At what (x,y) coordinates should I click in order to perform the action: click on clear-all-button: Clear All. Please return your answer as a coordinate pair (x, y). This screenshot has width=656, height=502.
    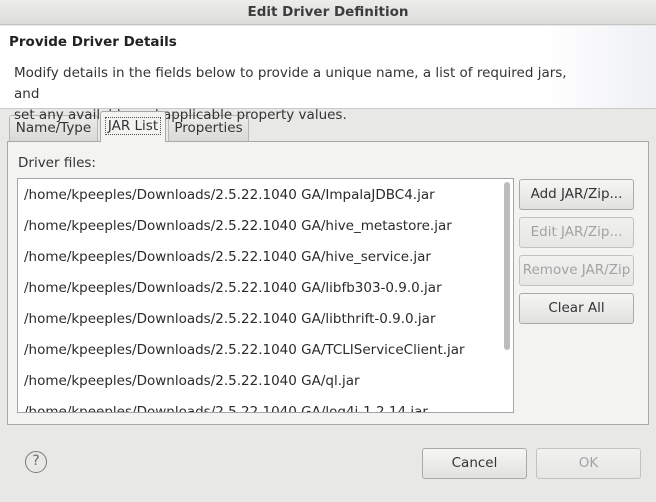
    Looking at the image, I should click on (576, 308).